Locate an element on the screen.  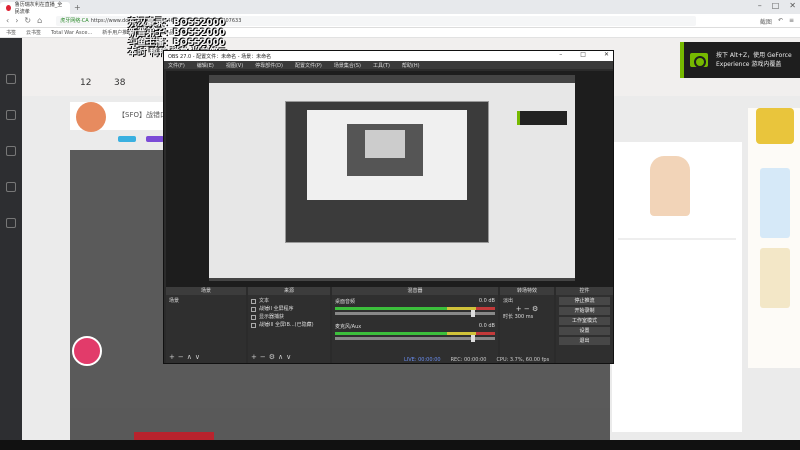
game-source-icon is located at coordinates (253, 325).